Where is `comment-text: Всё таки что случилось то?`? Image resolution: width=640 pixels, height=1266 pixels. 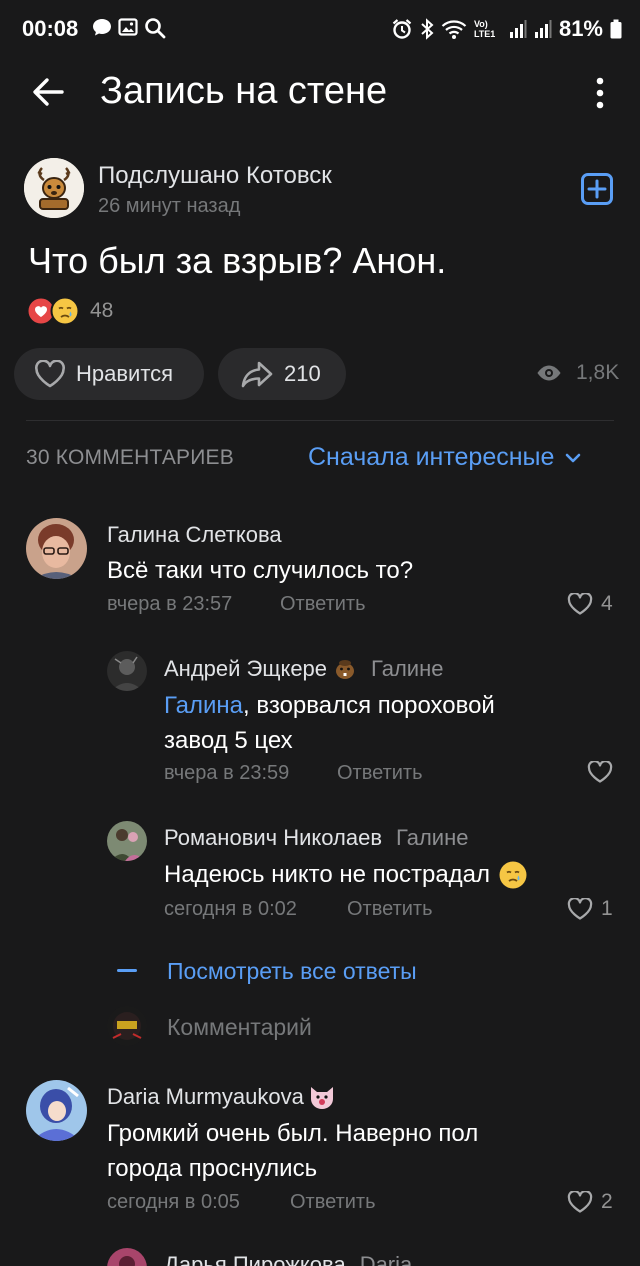
comment-text: Всё таки что случилось то? is located at coordinates (260, 570).